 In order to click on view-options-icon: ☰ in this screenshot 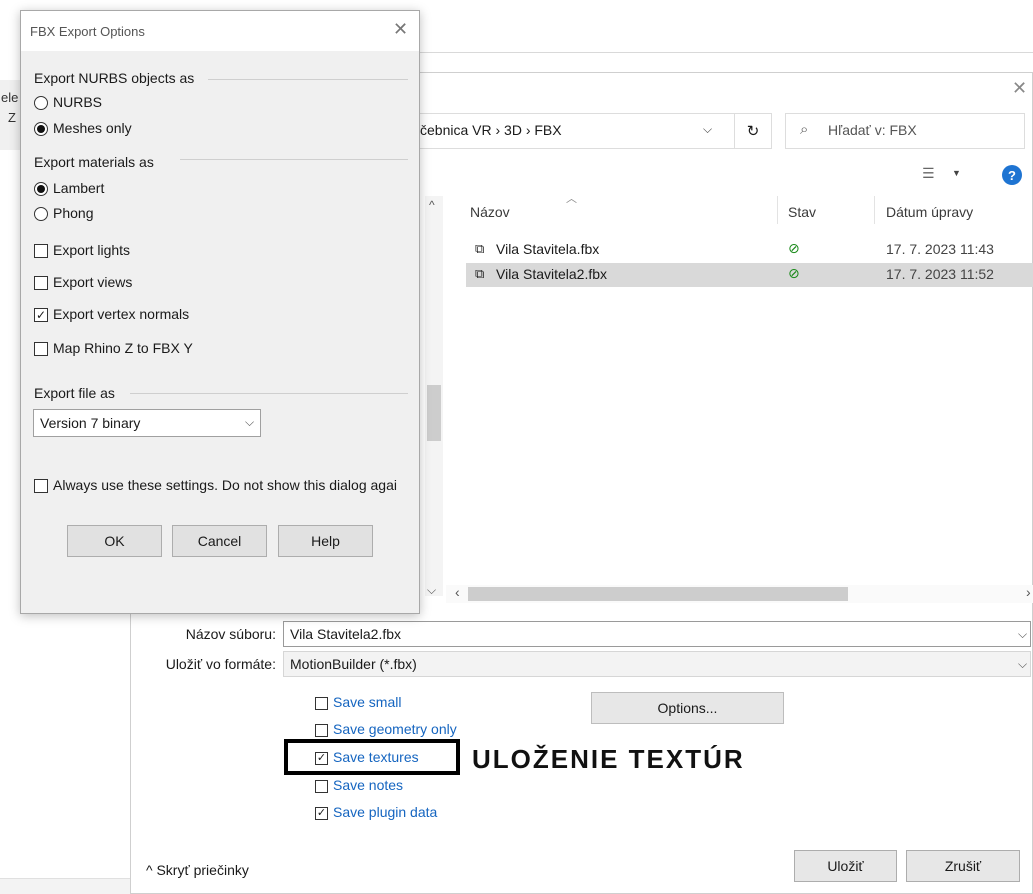, I will do `click(928, 173)`.